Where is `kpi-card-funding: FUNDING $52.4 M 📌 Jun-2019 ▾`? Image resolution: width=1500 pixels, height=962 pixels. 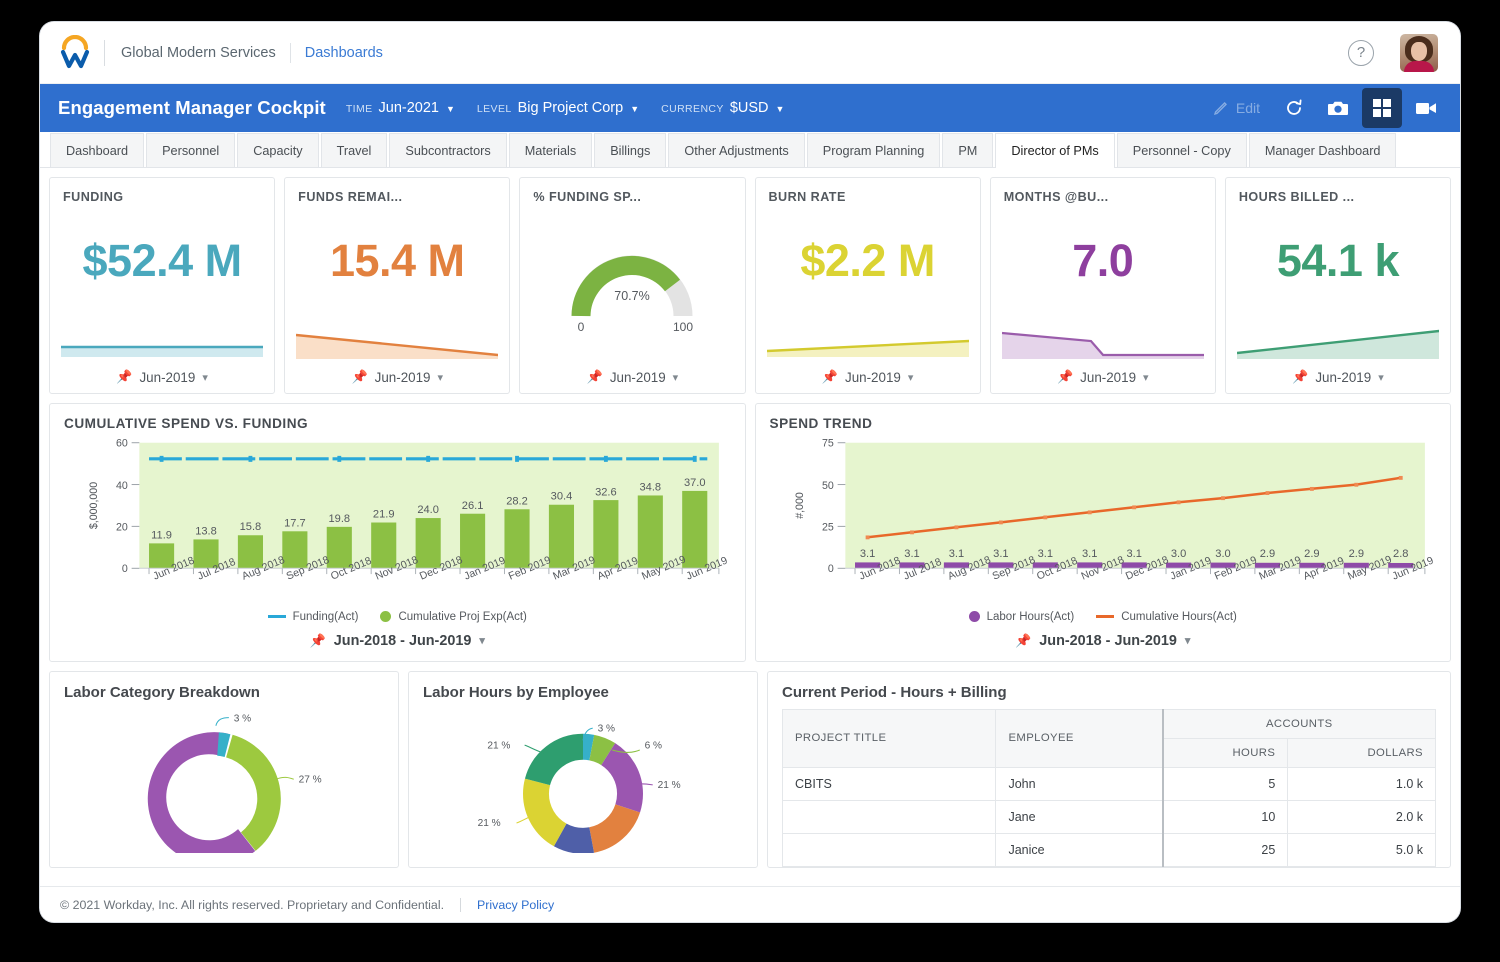
kpi-card-funding: FUNDING $52.4 M 📌 Jun-2019 ▾ is located at coordinates (162, 285).